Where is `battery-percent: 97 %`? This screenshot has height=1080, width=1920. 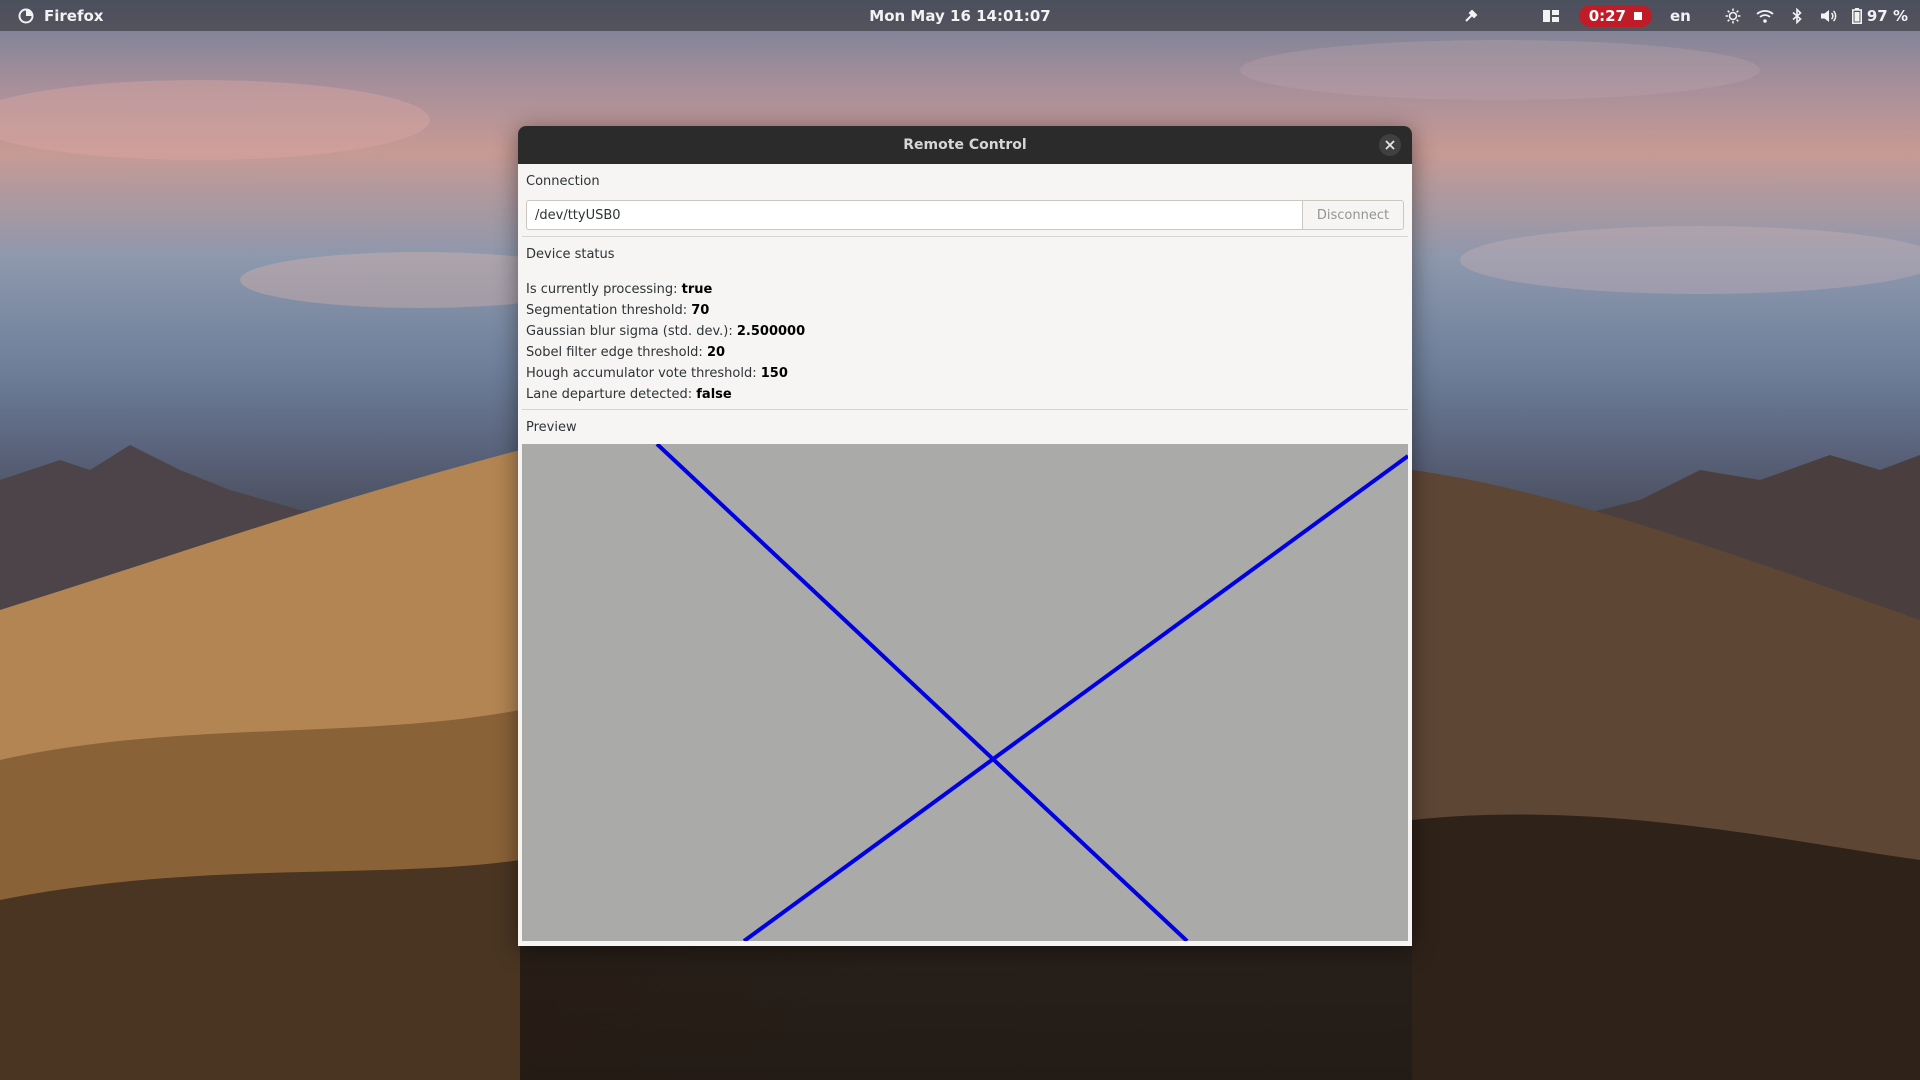 battery-percent: 97 % is located at coordinates (1887, 15).